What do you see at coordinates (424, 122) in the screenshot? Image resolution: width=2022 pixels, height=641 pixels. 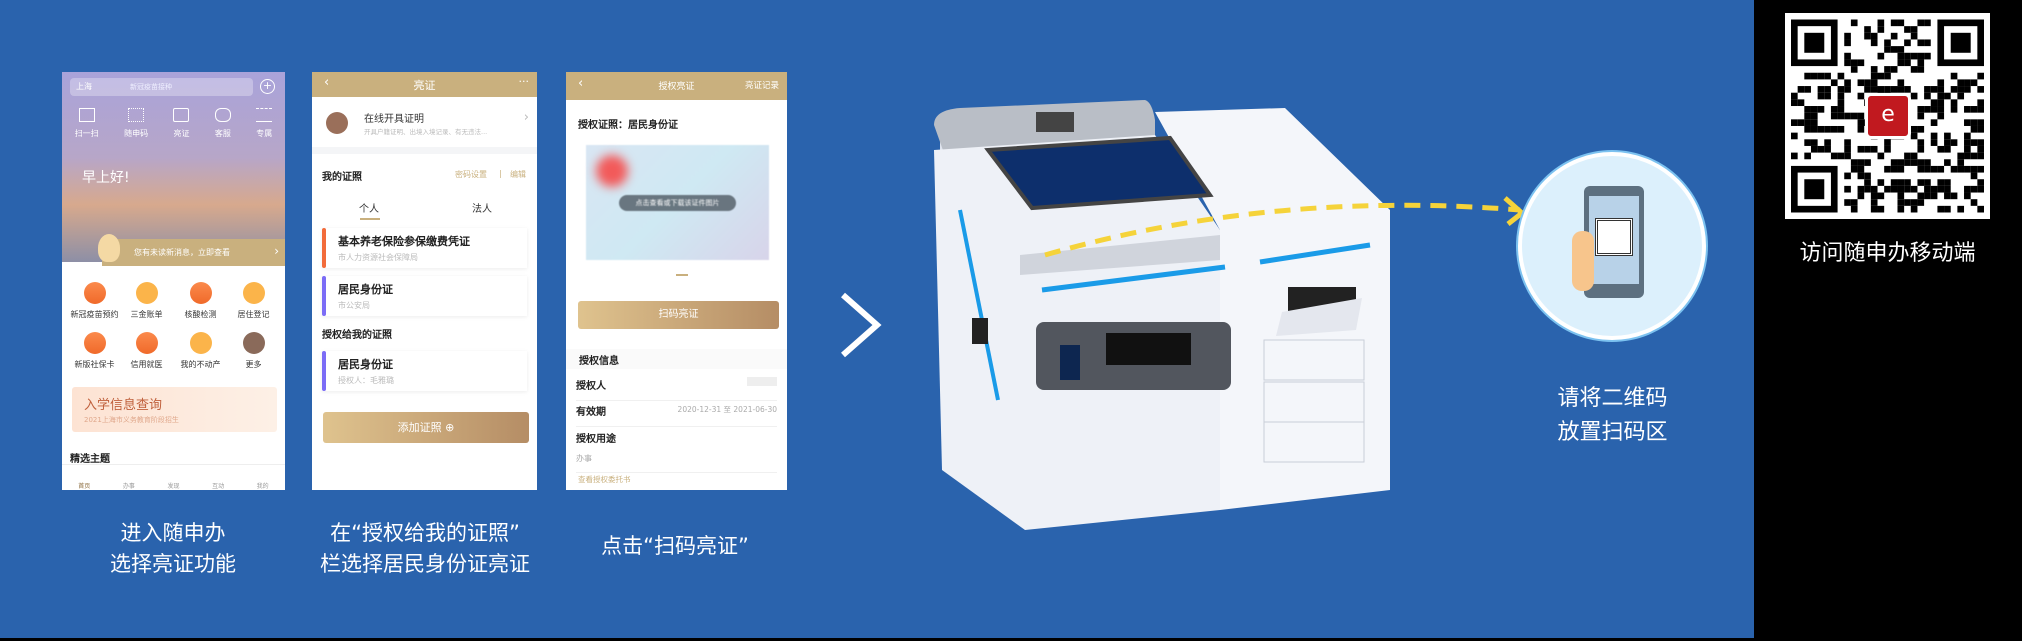 I see `online-cert-row: 在线开具证明 开具户籍证明、出境入境记录、有无违法... ›` at bounding box center [424, 122].